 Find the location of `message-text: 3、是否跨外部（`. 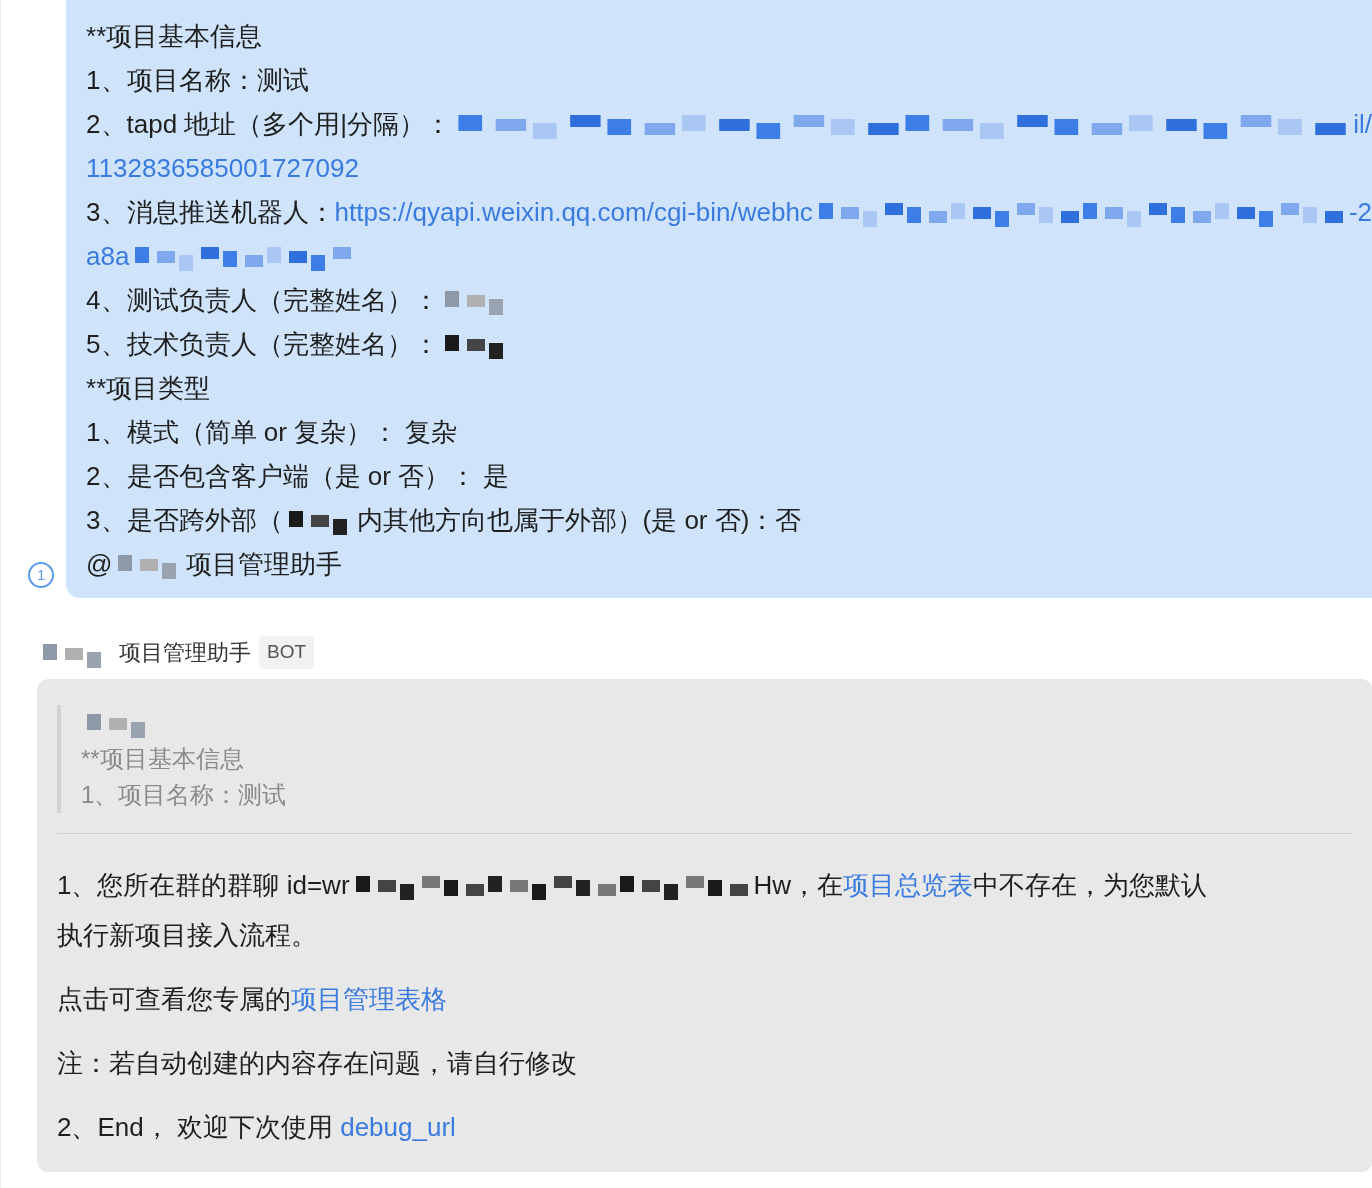

message-text: 3、是否跨外部（ is located at coordinates (184, 520).